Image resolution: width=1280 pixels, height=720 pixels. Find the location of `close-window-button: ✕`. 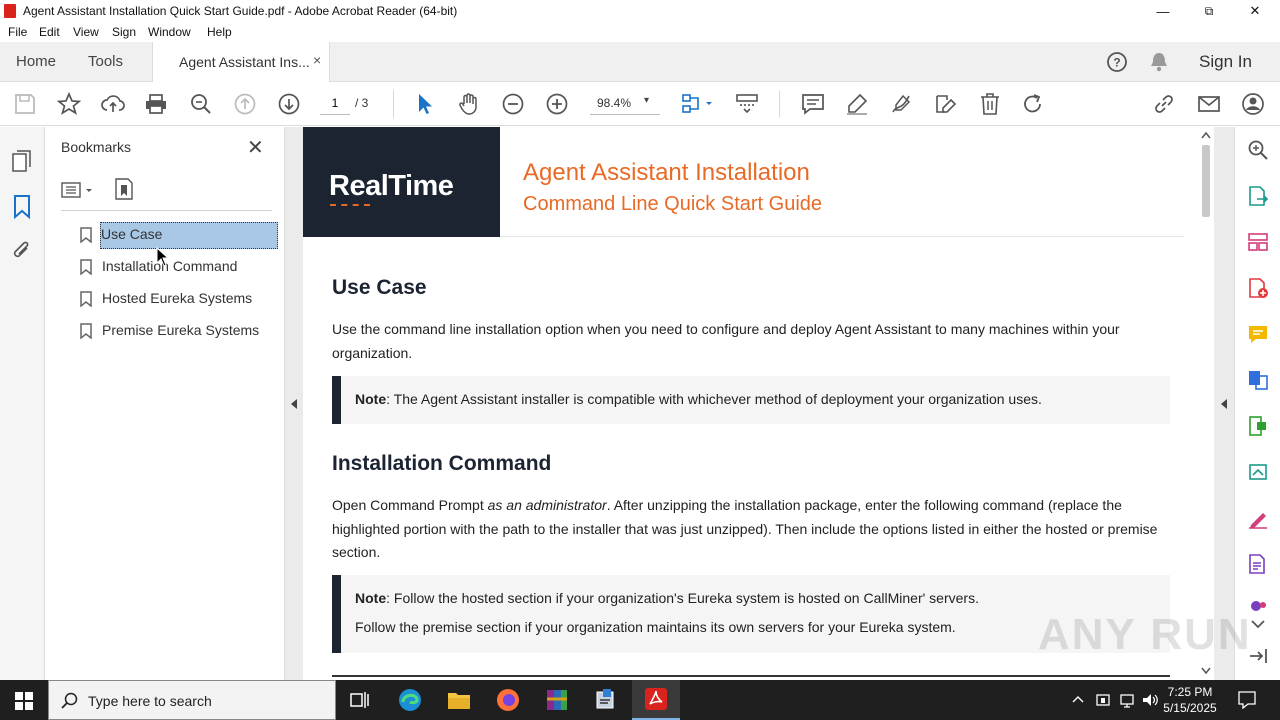

close-window-button: ✕ is located at coordinates (1255, 11).